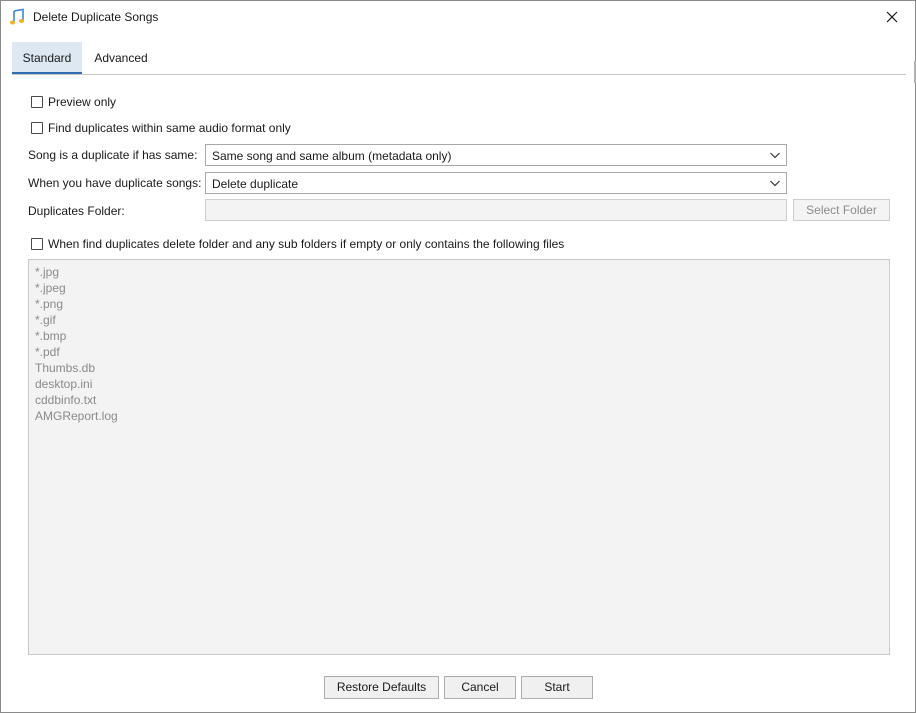 Image resolution: width=916 pixels, height=713 pixels. I want to click on start-button: Start, so click(557, 687).